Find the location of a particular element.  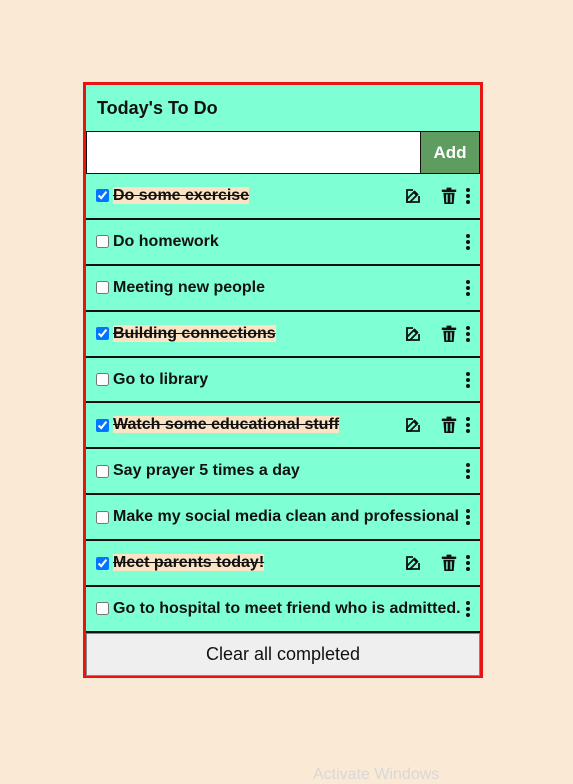

add-button: Add is located at coordinates (450, 152).